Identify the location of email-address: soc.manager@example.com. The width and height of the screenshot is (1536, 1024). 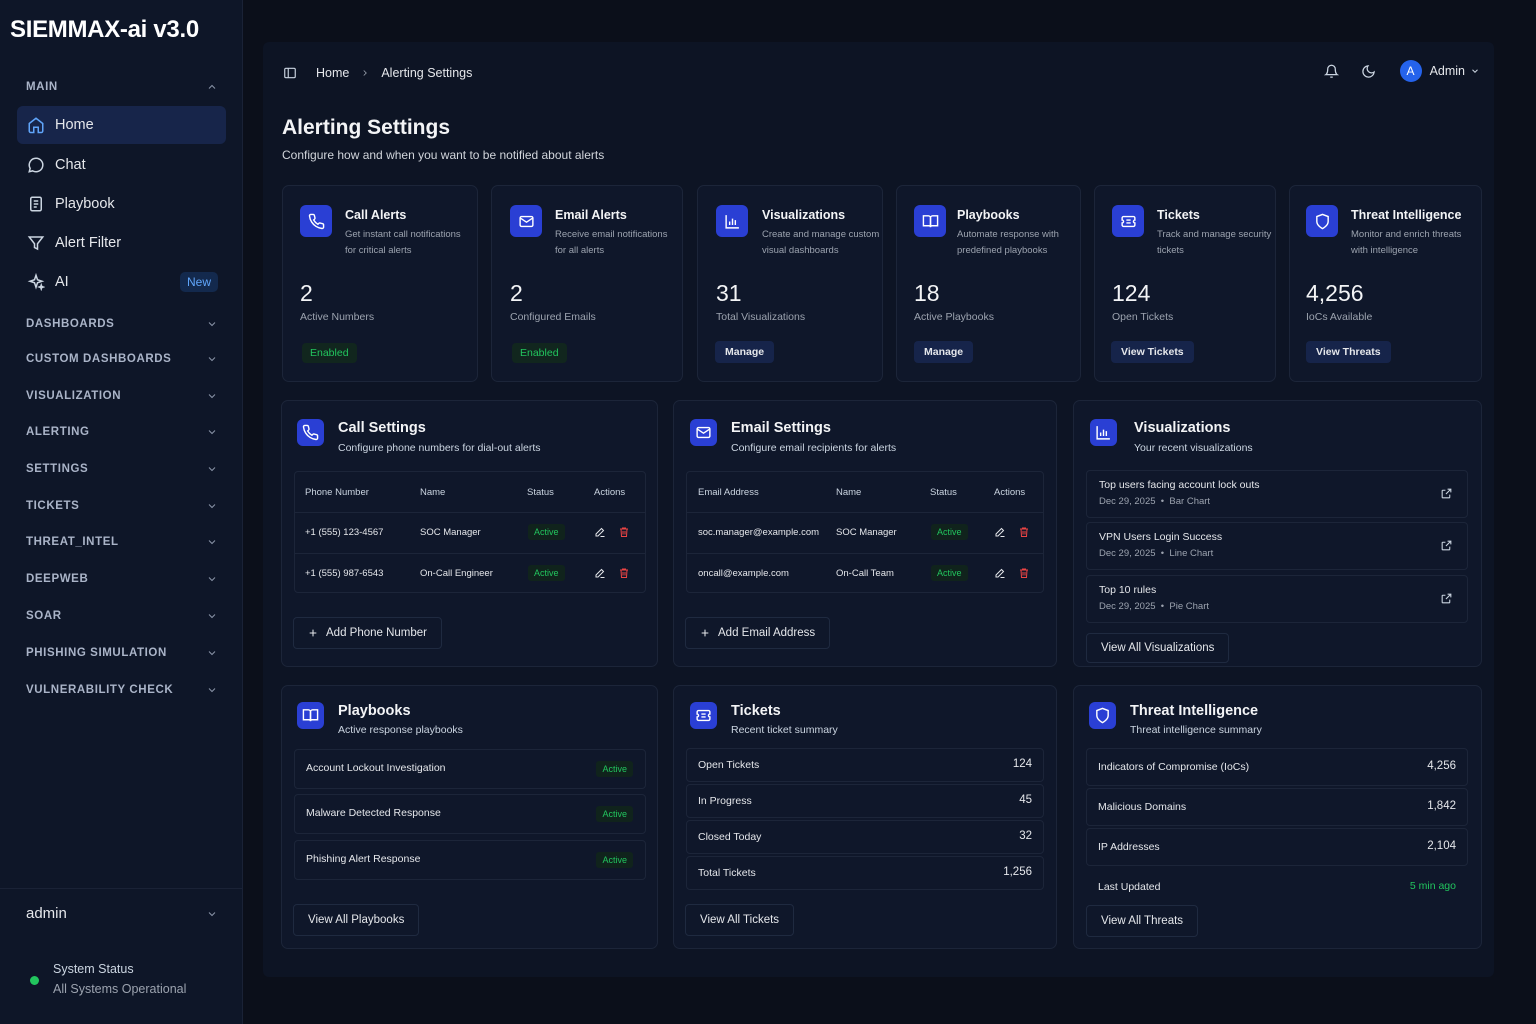
(759, 532).